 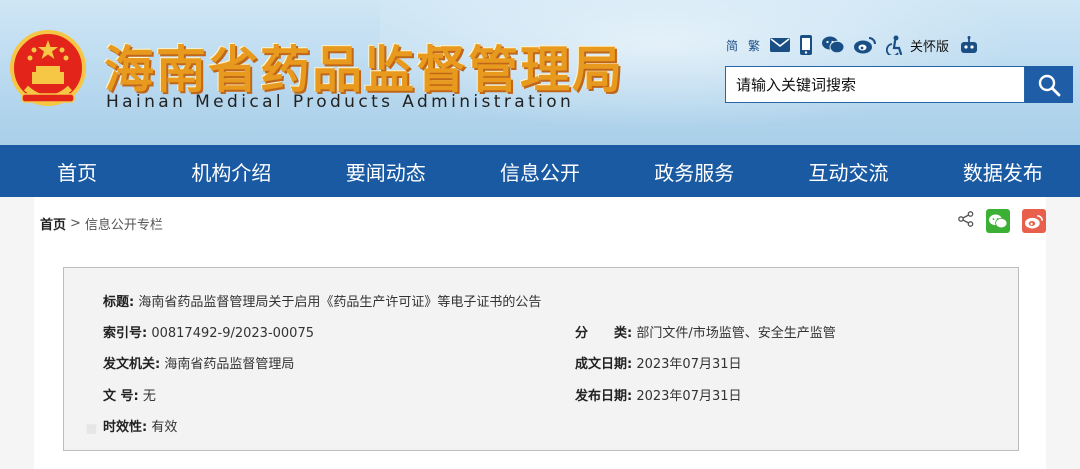 What do you see at coordinates (833, 45) in the screenshot?
I see `wechat-icon` at bounding box center [833, 45].